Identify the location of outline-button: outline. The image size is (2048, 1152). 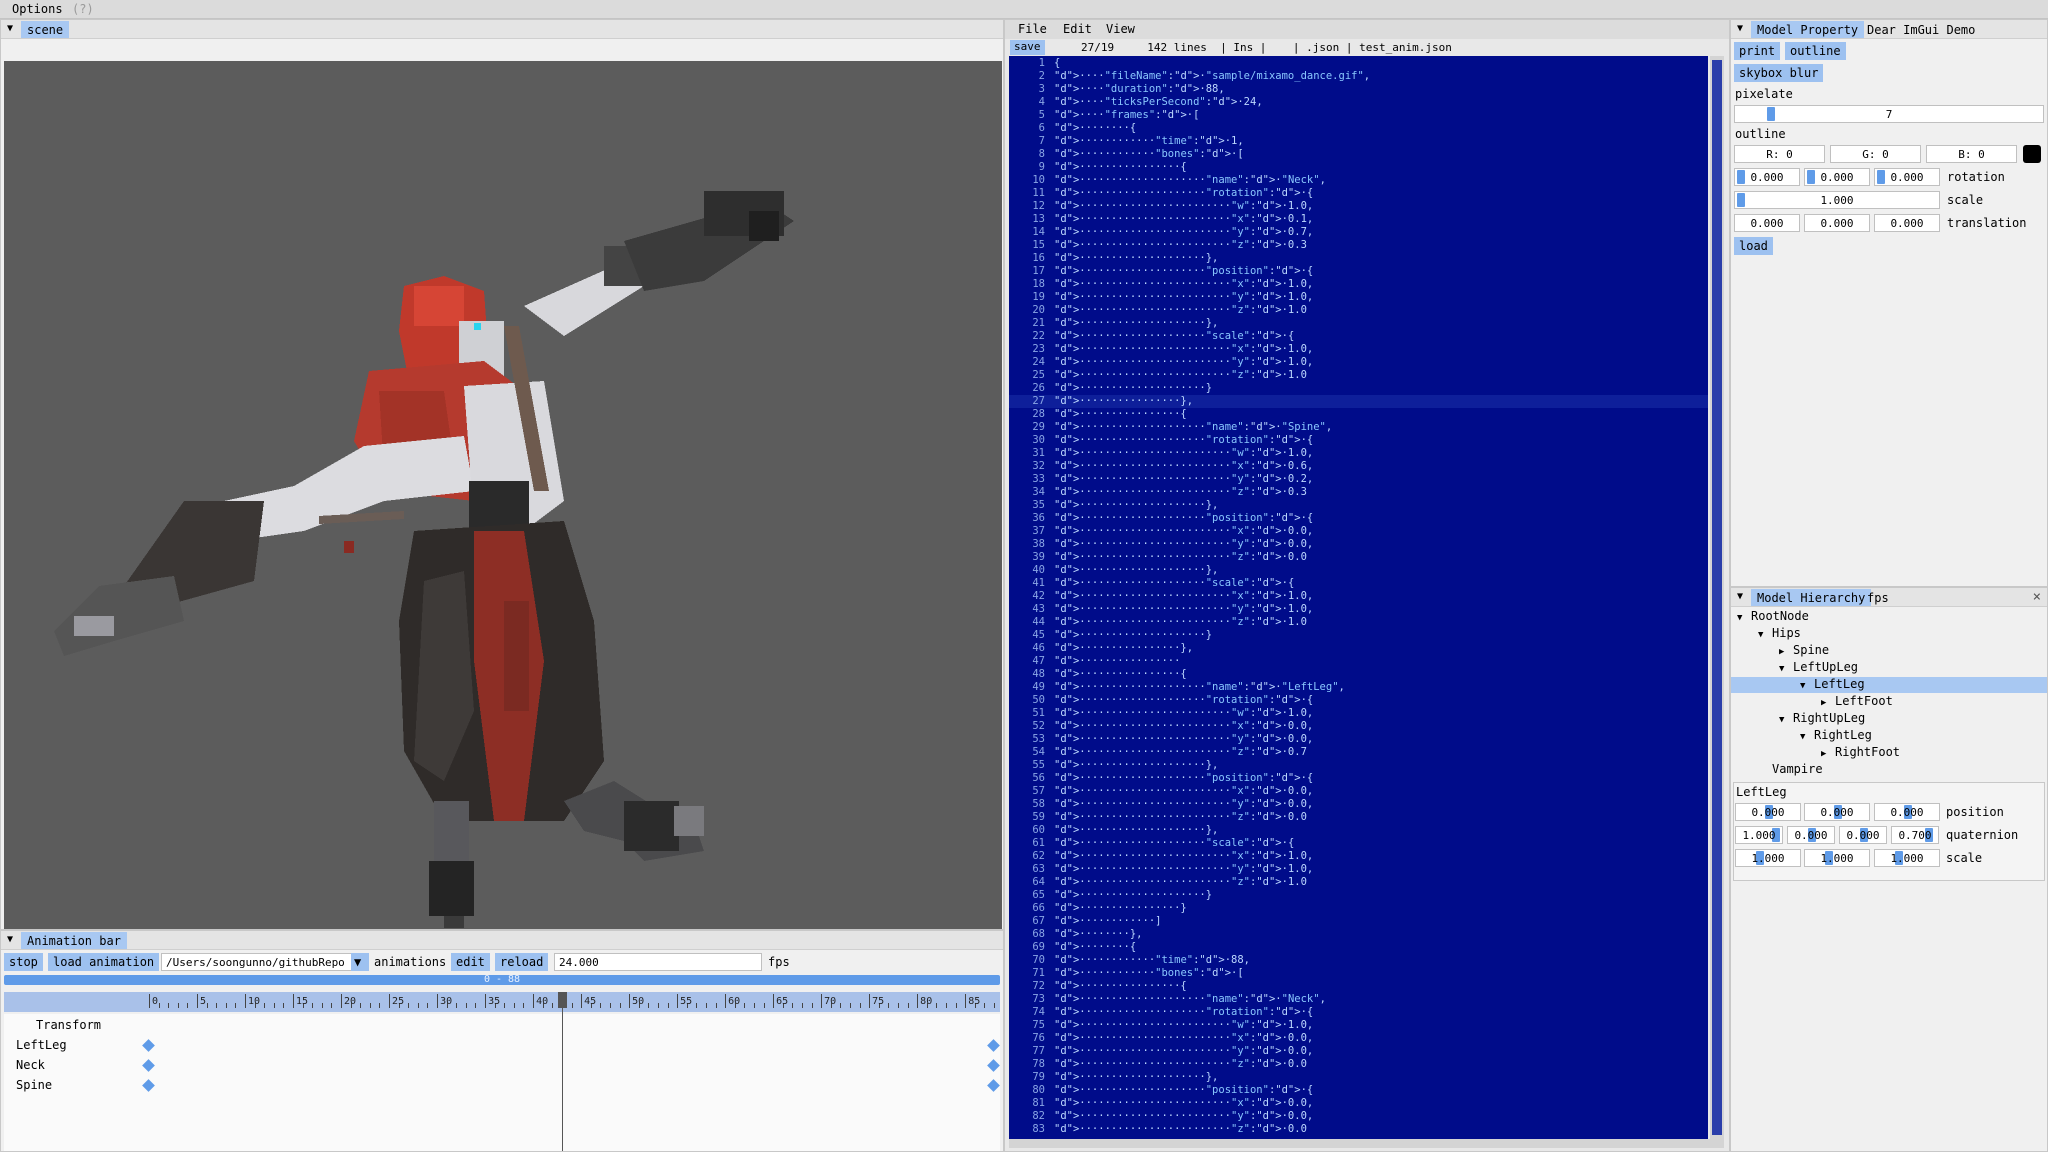
(1815, 51).